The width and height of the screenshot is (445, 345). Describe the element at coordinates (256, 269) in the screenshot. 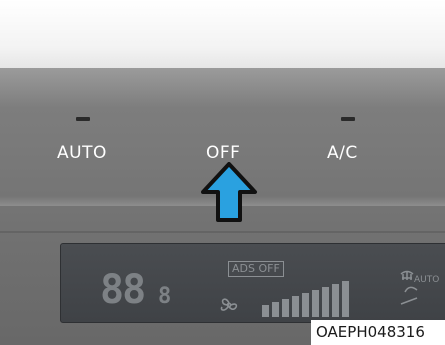

I see `ads-off-indicator: ADS OFF` at that location.